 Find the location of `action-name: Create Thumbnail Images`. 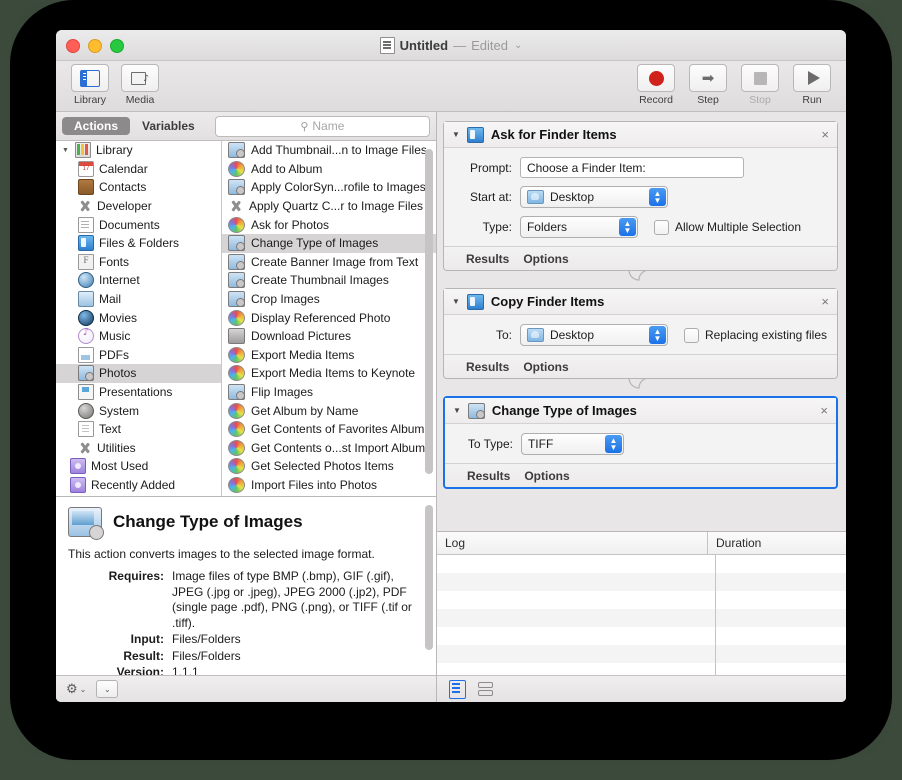

action-name: Create Thumbnail Images is located at coordinates (320, 280).